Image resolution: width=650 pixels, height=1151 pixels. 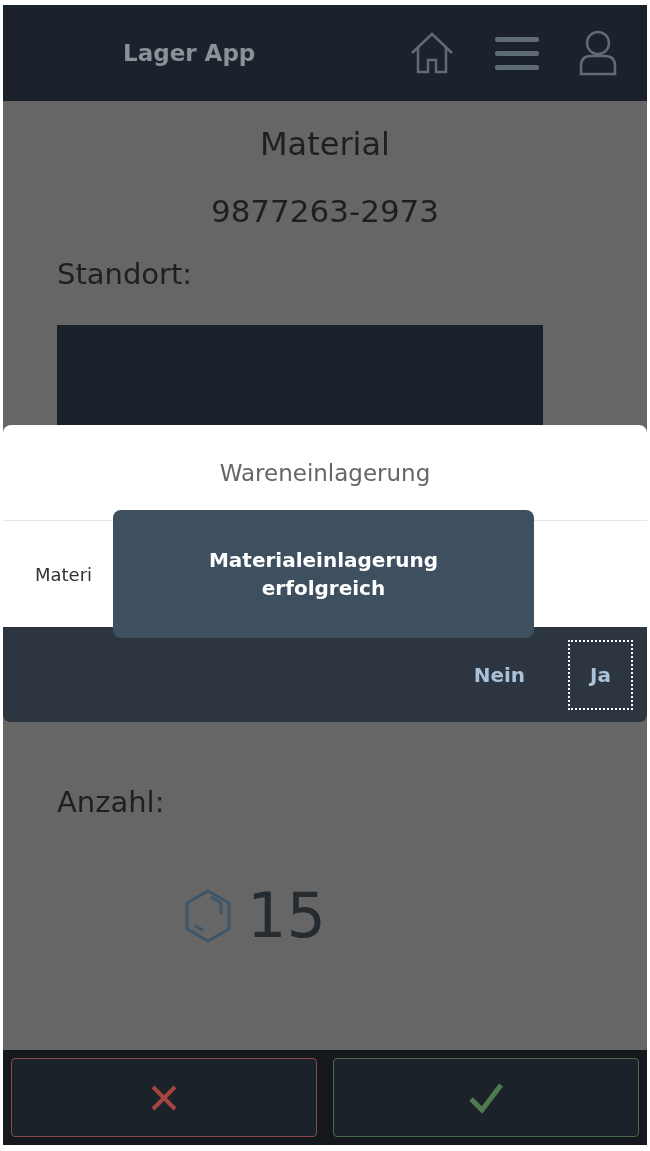 What do you see at coordinates (325, 211) in the screenshot?
I see `material-number: 9877263-2973` at bounding box center [325, 211].